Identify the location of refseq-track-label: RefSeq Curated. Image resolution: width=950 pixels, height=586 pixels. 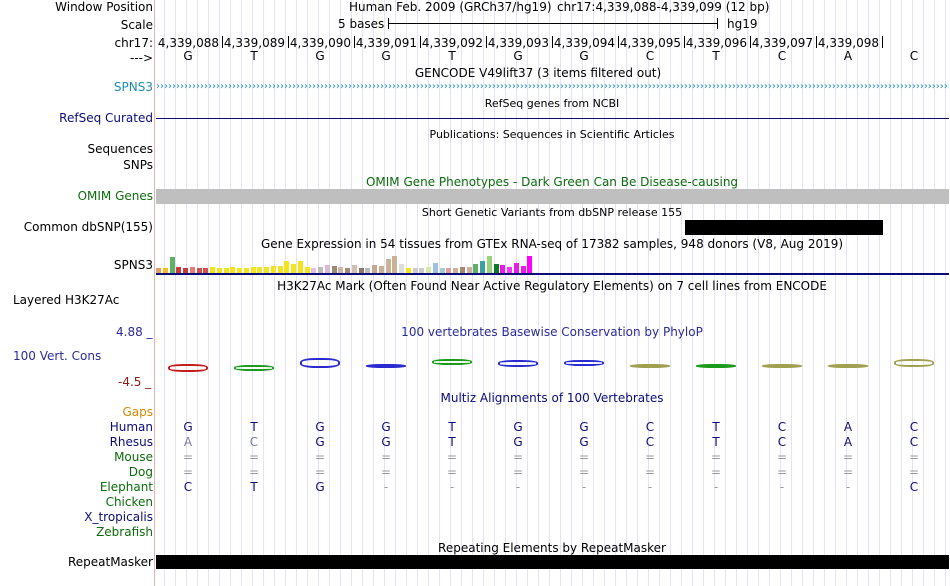
(106, 118).